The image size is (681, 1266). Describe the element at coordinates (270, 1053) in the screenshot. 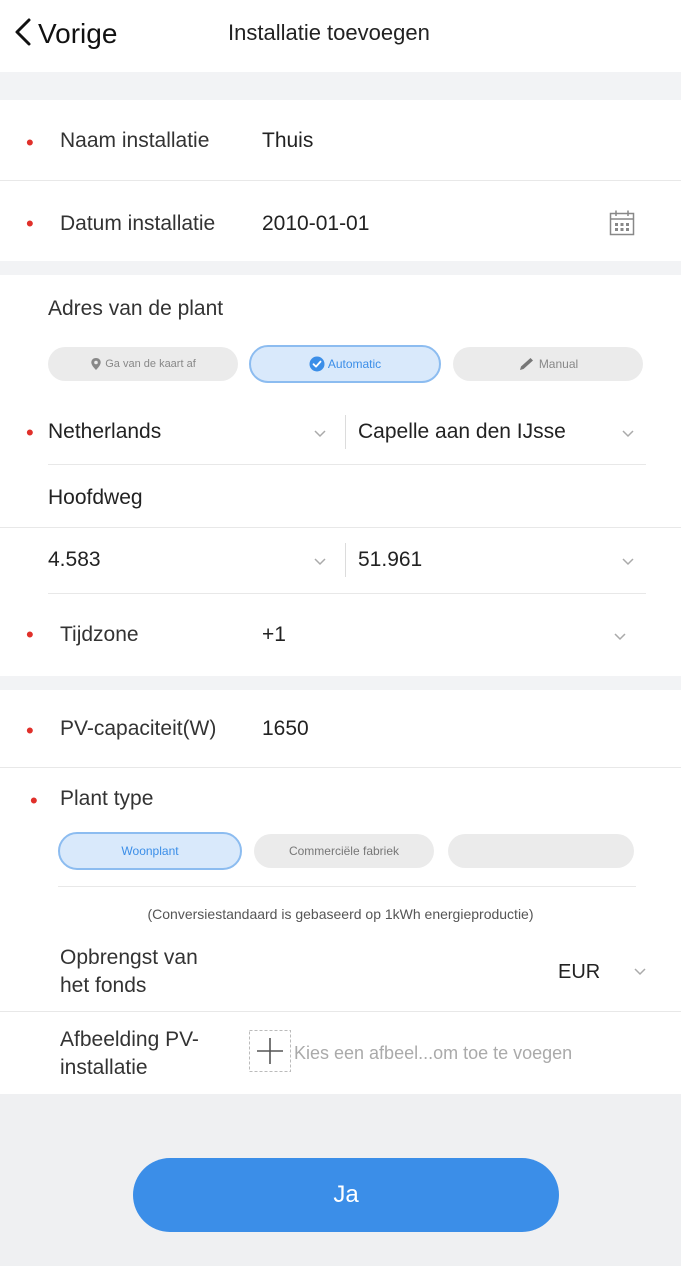

I see `plus-icon` at that location.